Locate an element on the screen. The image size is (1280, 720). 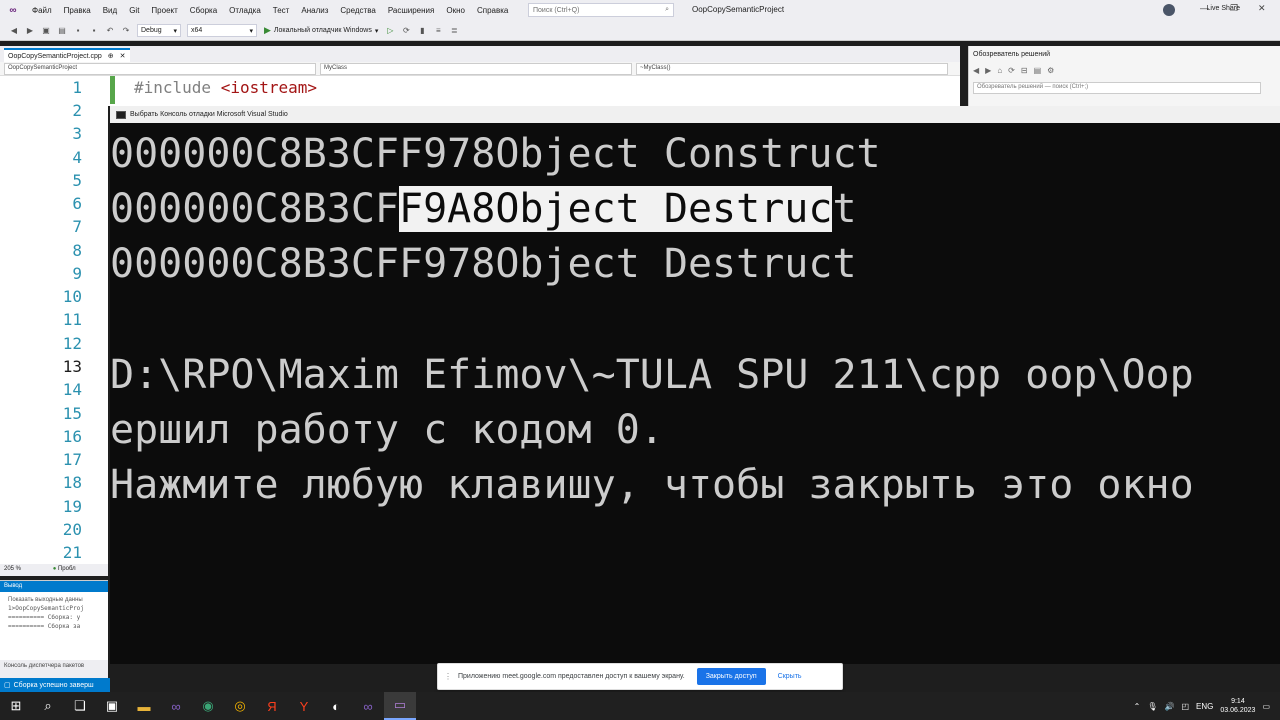
member-select: ~MyClass() is located at coordinates (792, 69).